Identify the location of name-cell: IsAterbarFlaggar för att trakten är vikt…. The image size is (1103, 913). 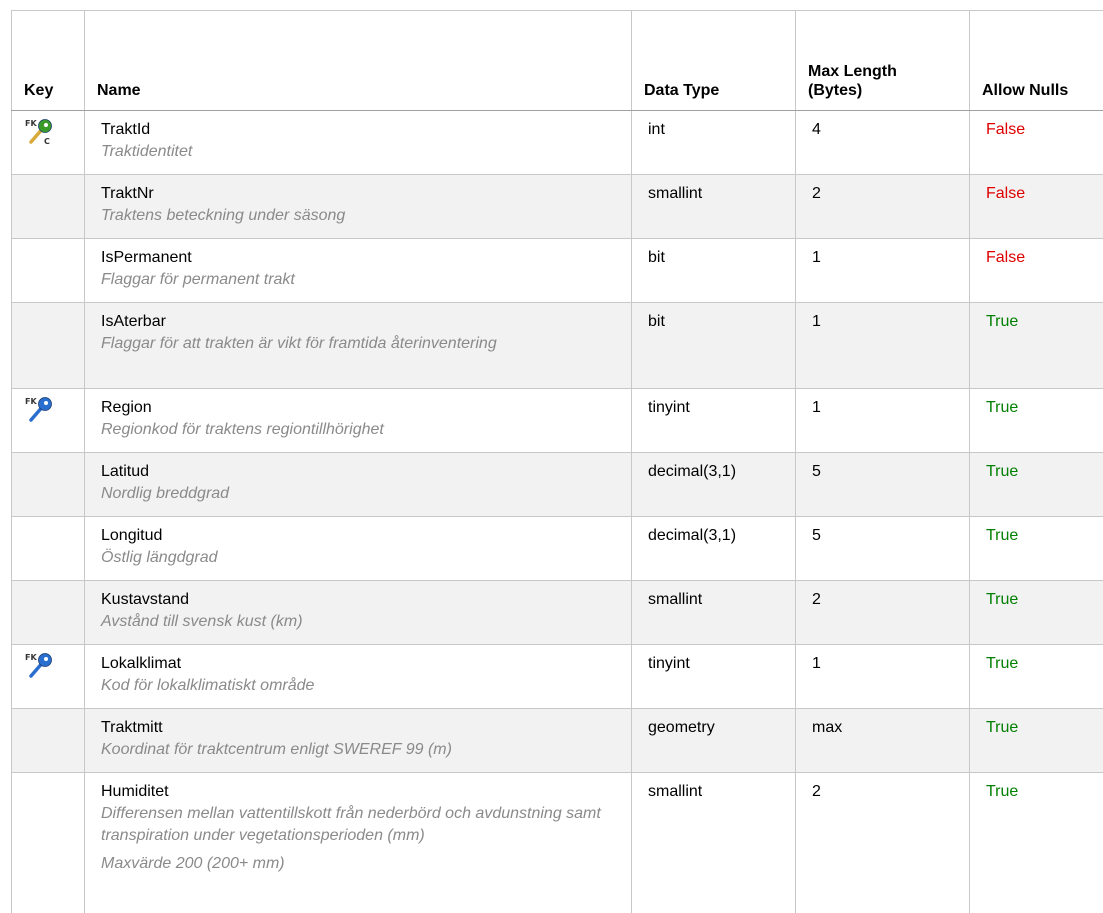
(358, 346).